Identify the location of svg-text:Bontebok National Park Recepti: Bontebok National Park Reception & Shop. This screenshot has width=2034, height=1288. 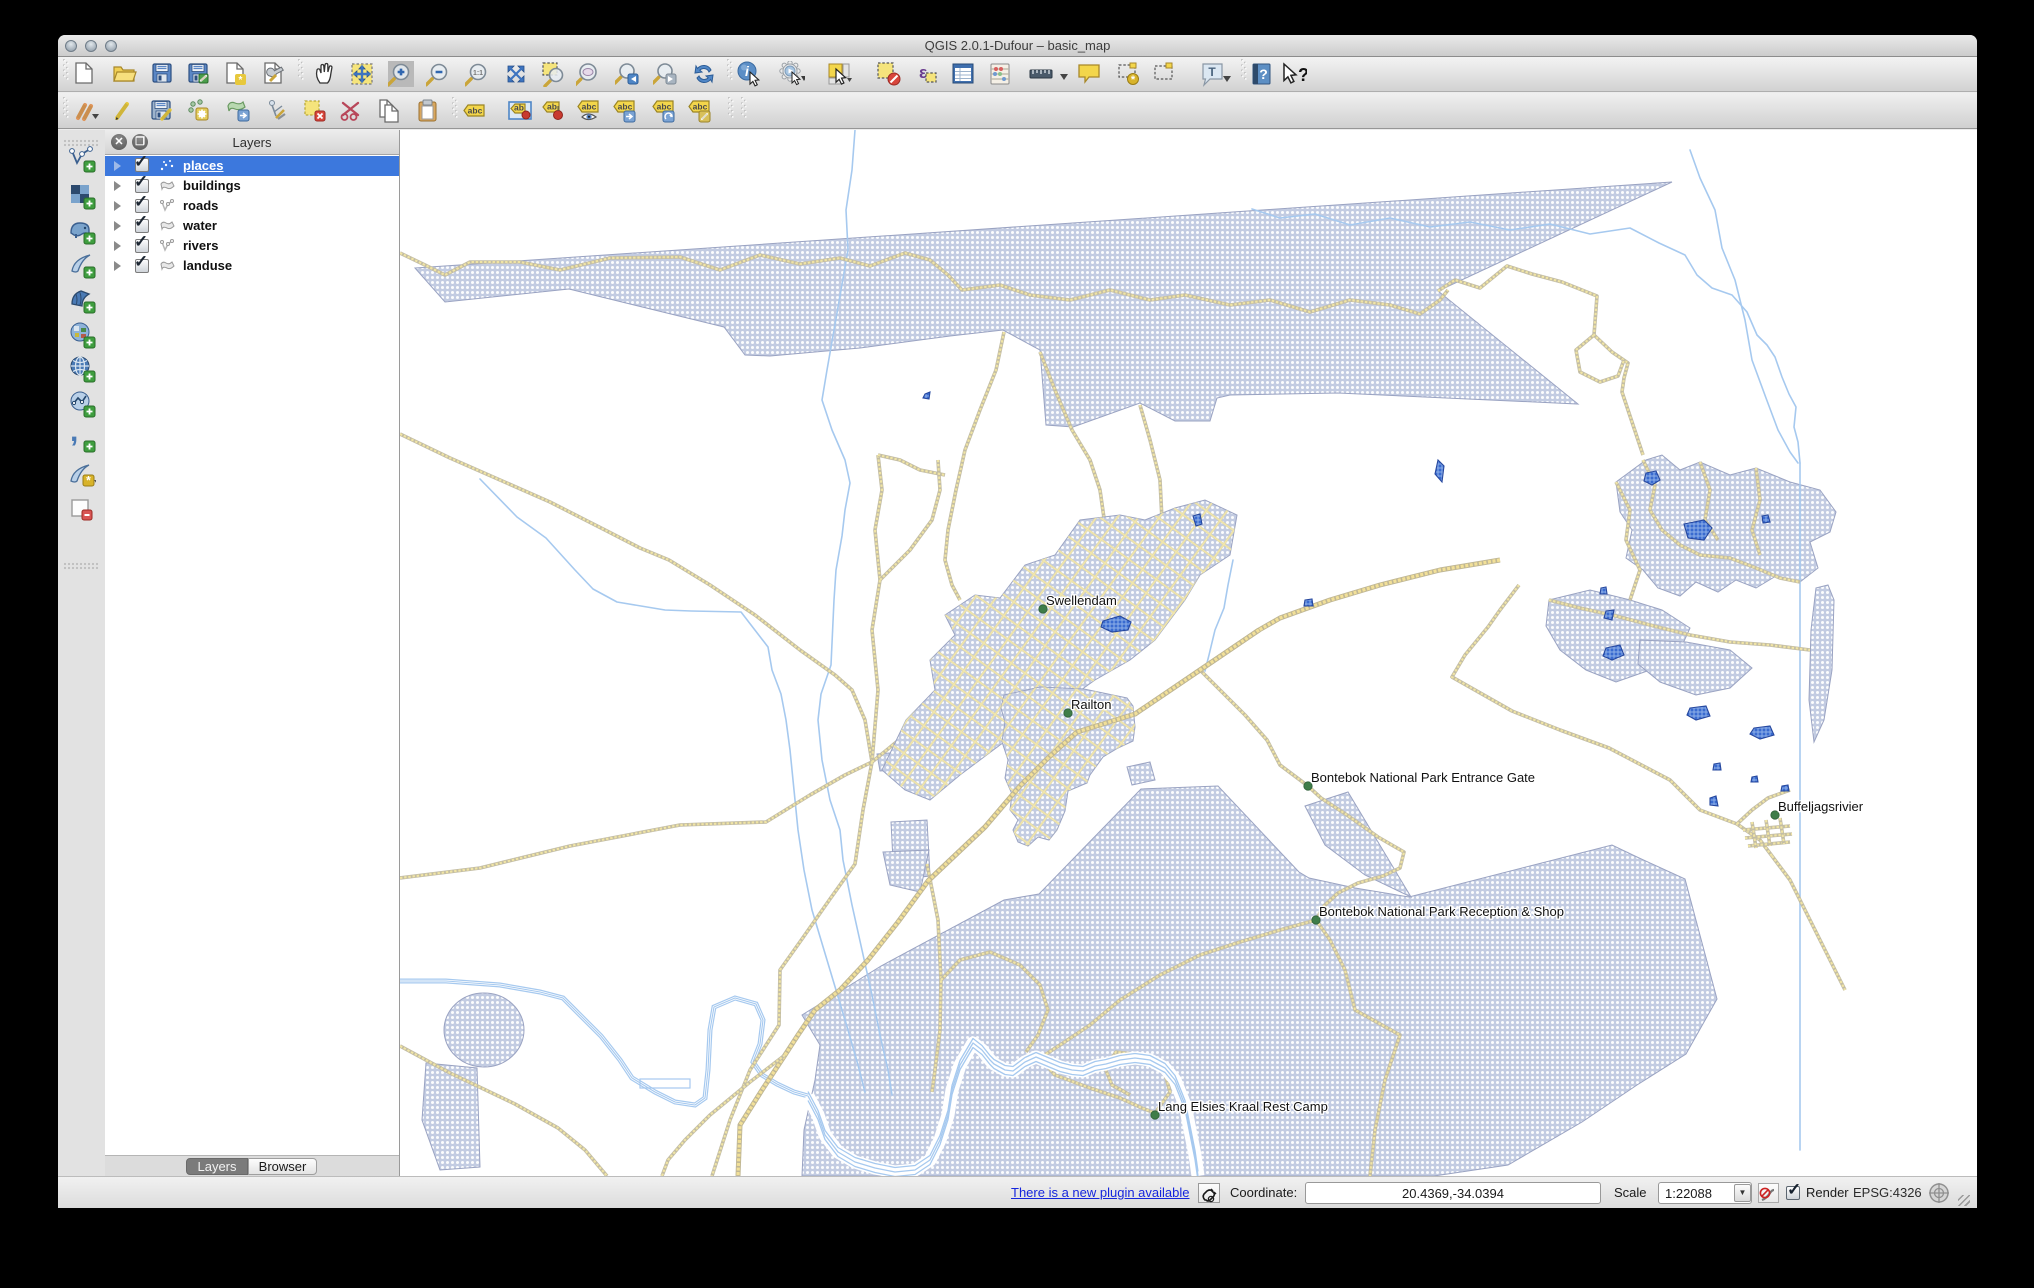
(1441, 911).